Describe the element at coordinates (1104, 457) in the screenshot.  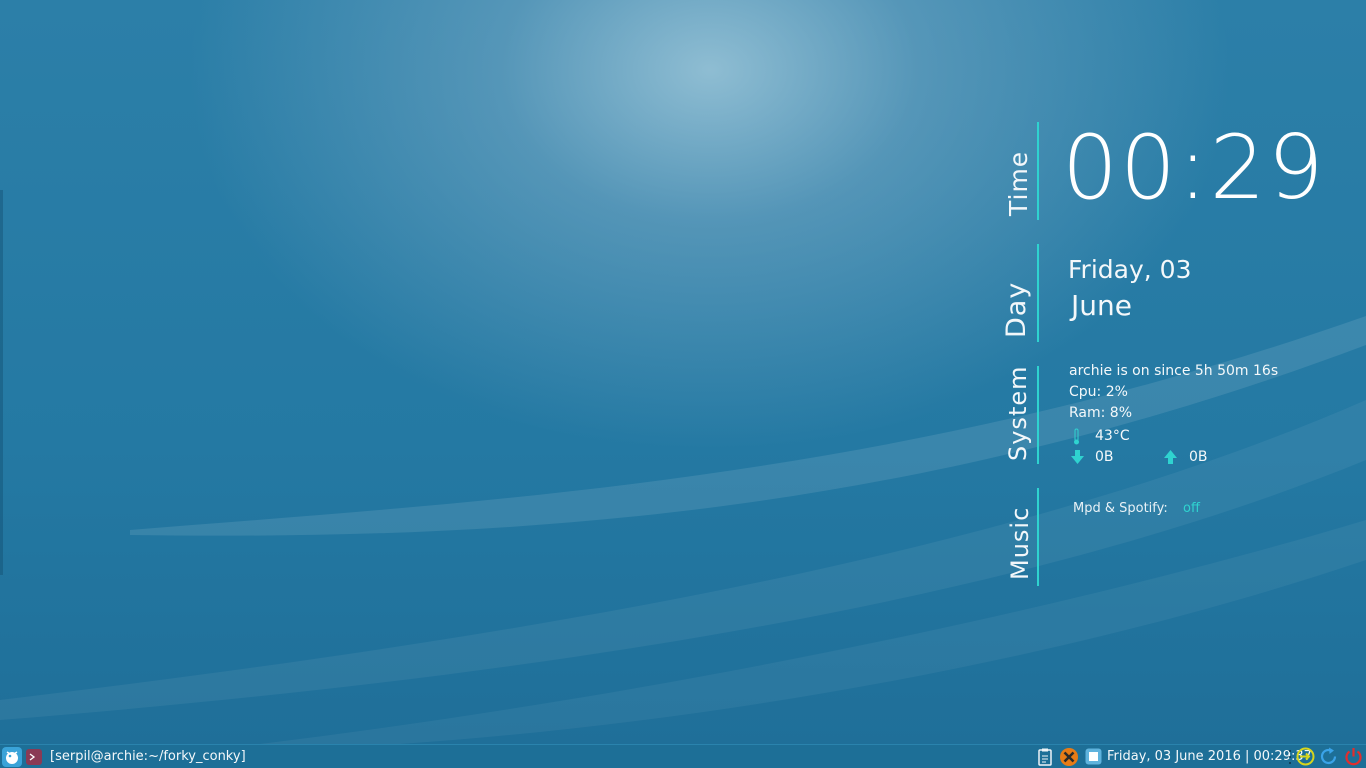
I see `download-speed: 0B` at that location.